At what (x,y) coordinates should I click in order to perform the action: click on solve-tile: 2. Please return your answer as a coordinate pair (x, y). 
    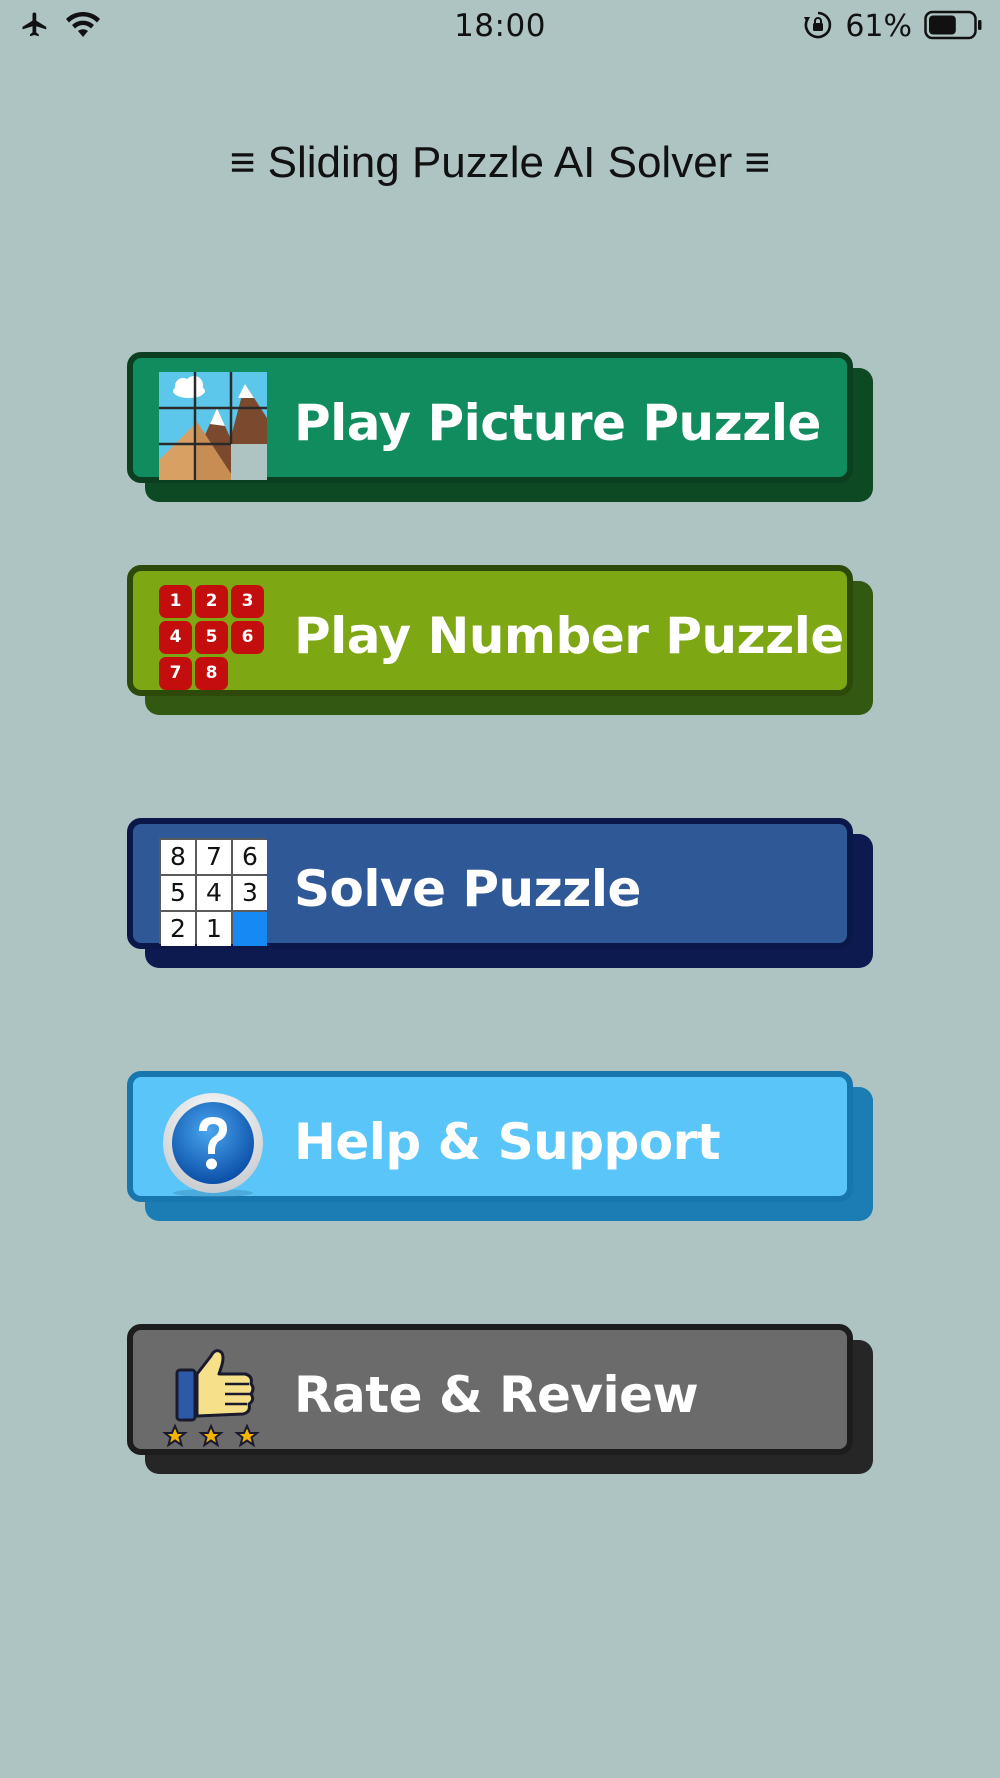
    Looking at the image, I should click on (178, 929).